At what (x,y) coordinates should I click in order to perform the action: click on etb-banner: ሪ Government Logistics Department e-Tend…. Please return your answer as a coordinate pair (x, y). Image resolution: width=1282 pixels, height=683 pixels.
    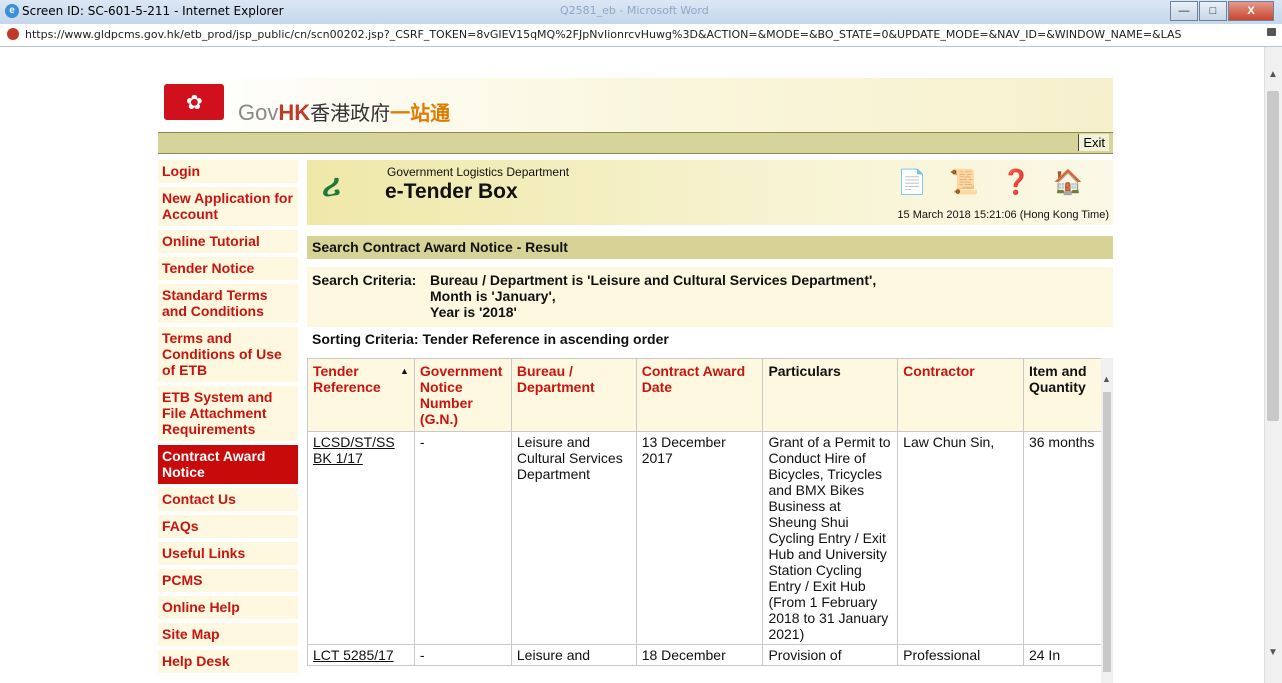
    Looking at the image, I should click on (710, 192).